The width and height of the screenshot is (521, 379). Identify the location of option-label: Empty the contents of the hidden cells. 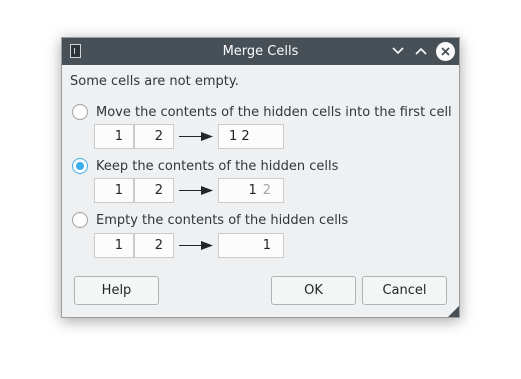
(222, 220).